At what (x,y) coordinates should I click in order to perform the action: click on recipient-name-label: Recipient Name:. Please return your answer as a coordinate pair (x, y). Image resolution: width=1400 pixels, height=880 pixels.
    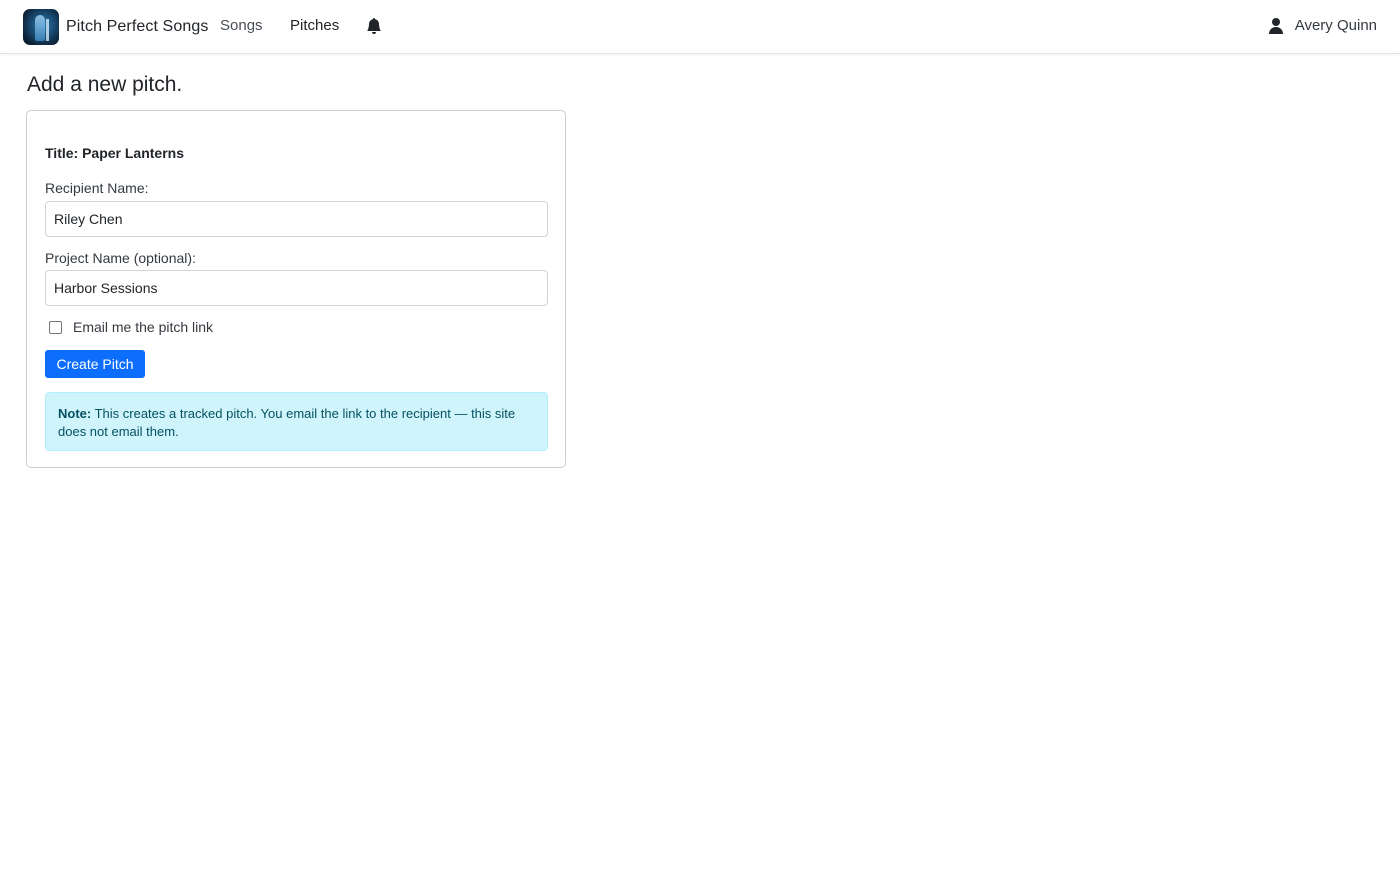
    Looking at the image, I should click on (97, 188).